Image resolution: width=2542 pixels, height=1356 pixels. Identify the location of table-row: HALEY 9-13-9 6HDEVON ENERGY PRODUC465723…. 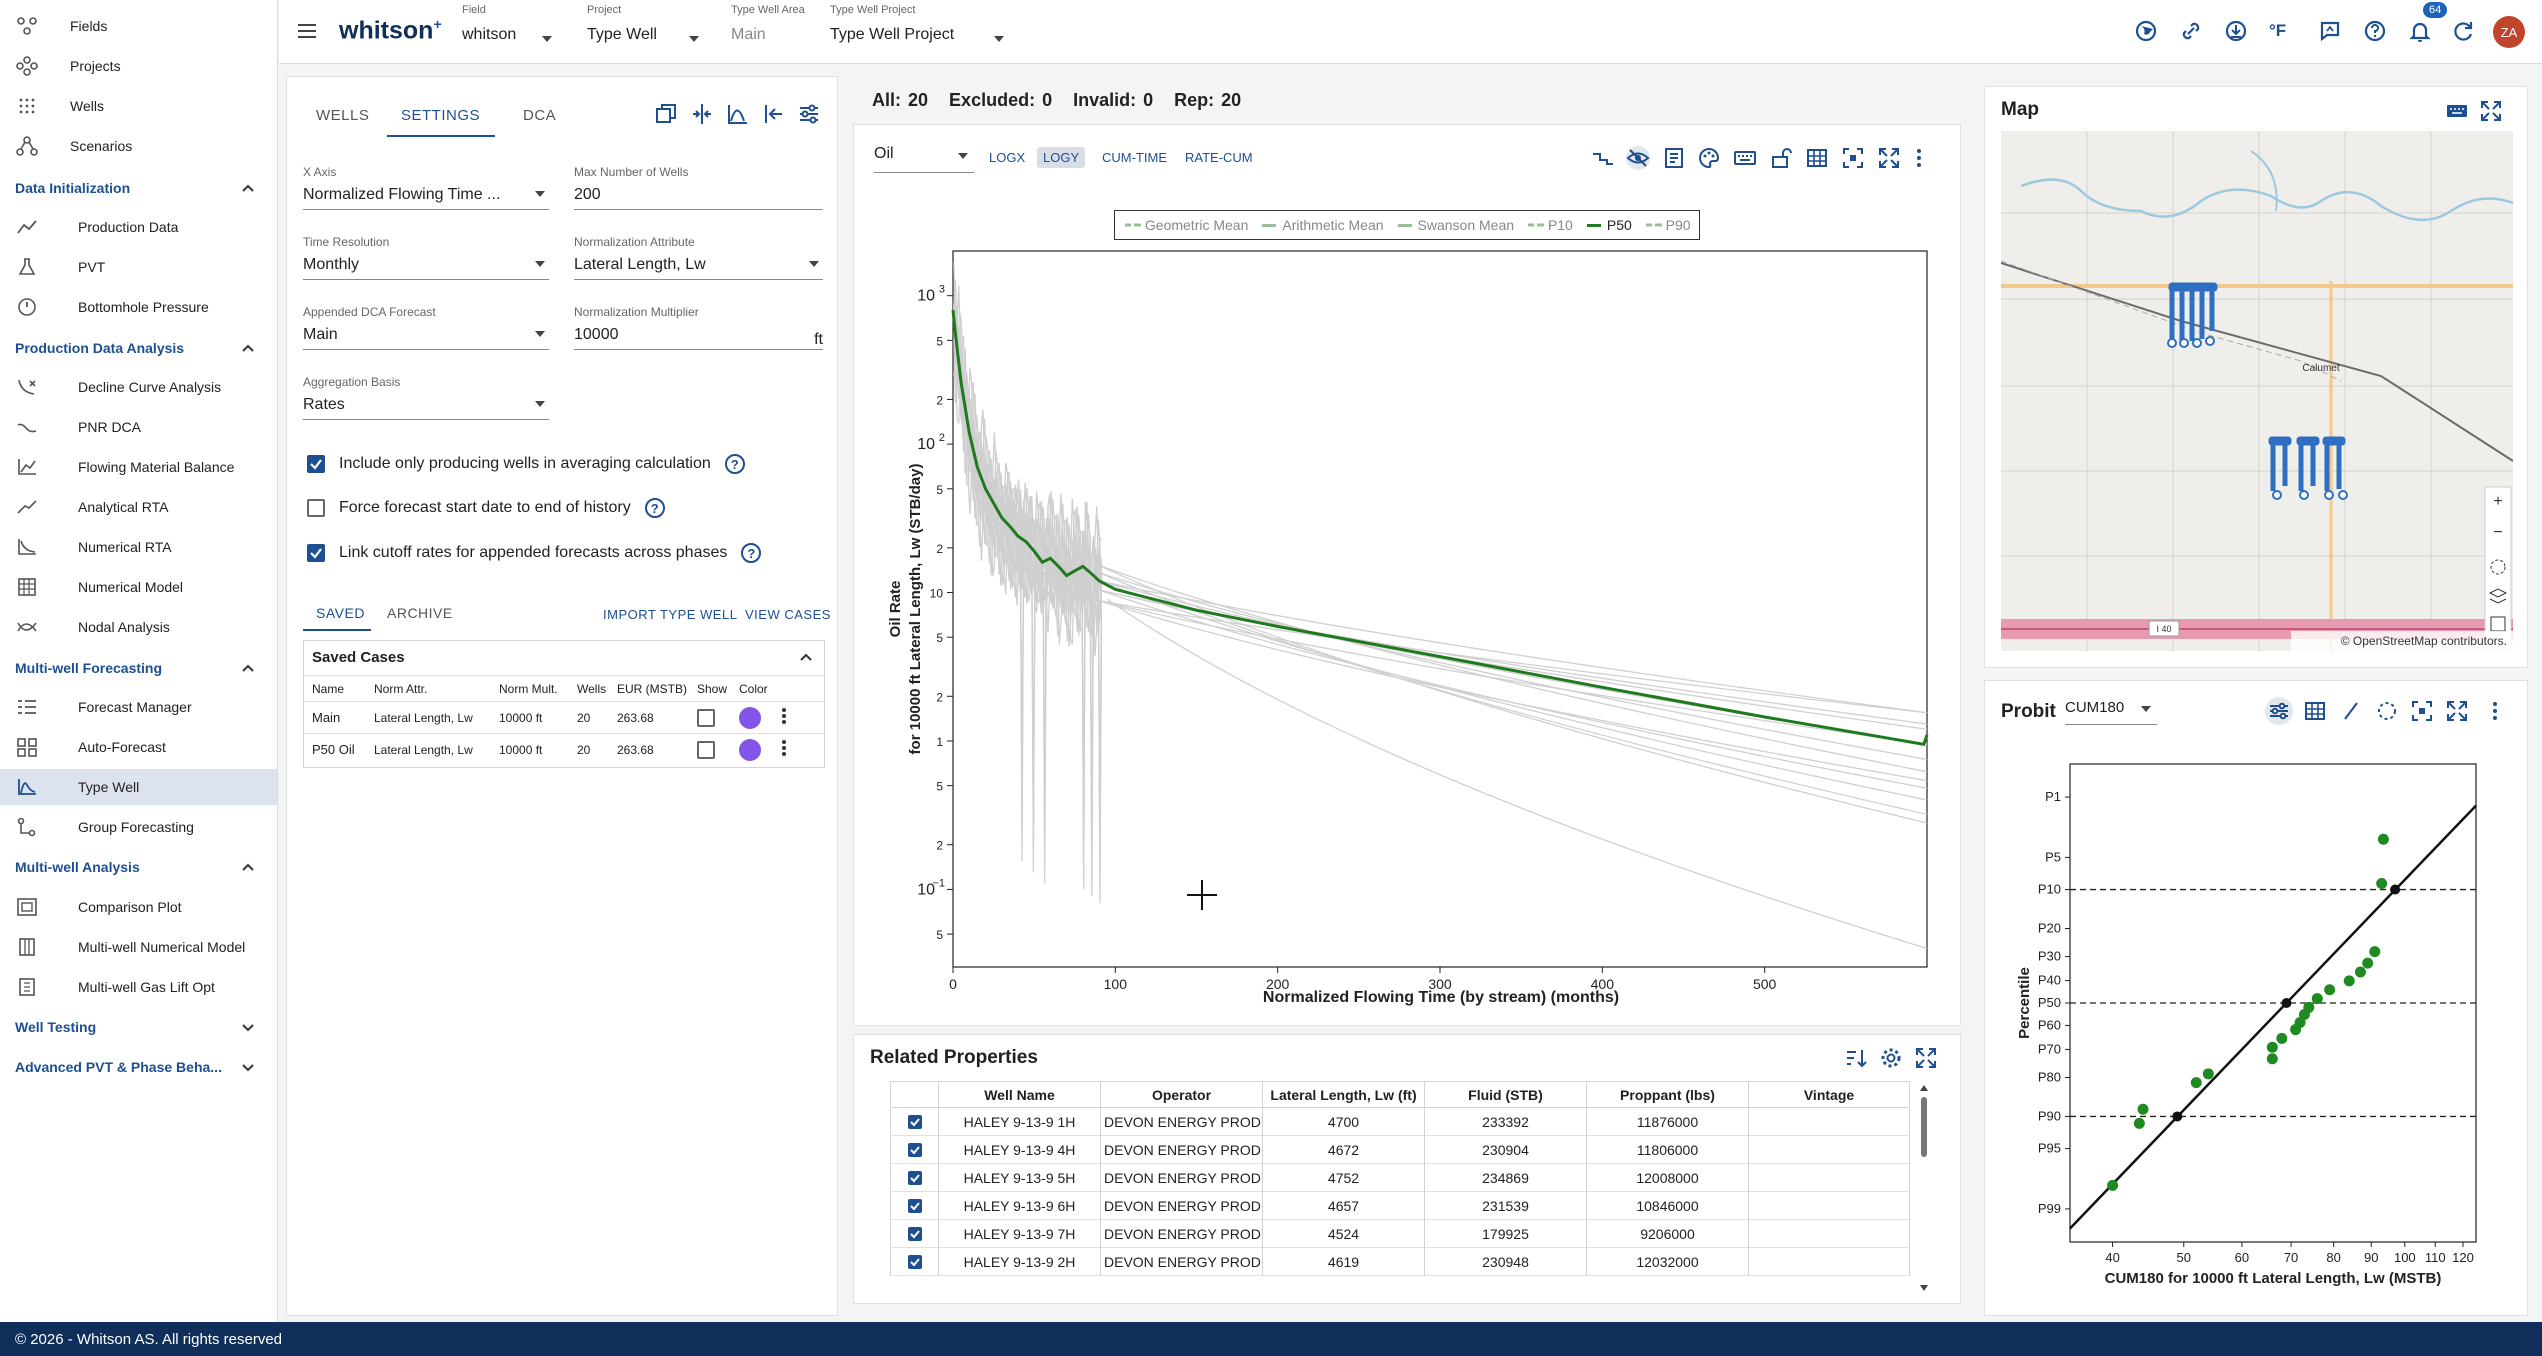
(1400, 1205).